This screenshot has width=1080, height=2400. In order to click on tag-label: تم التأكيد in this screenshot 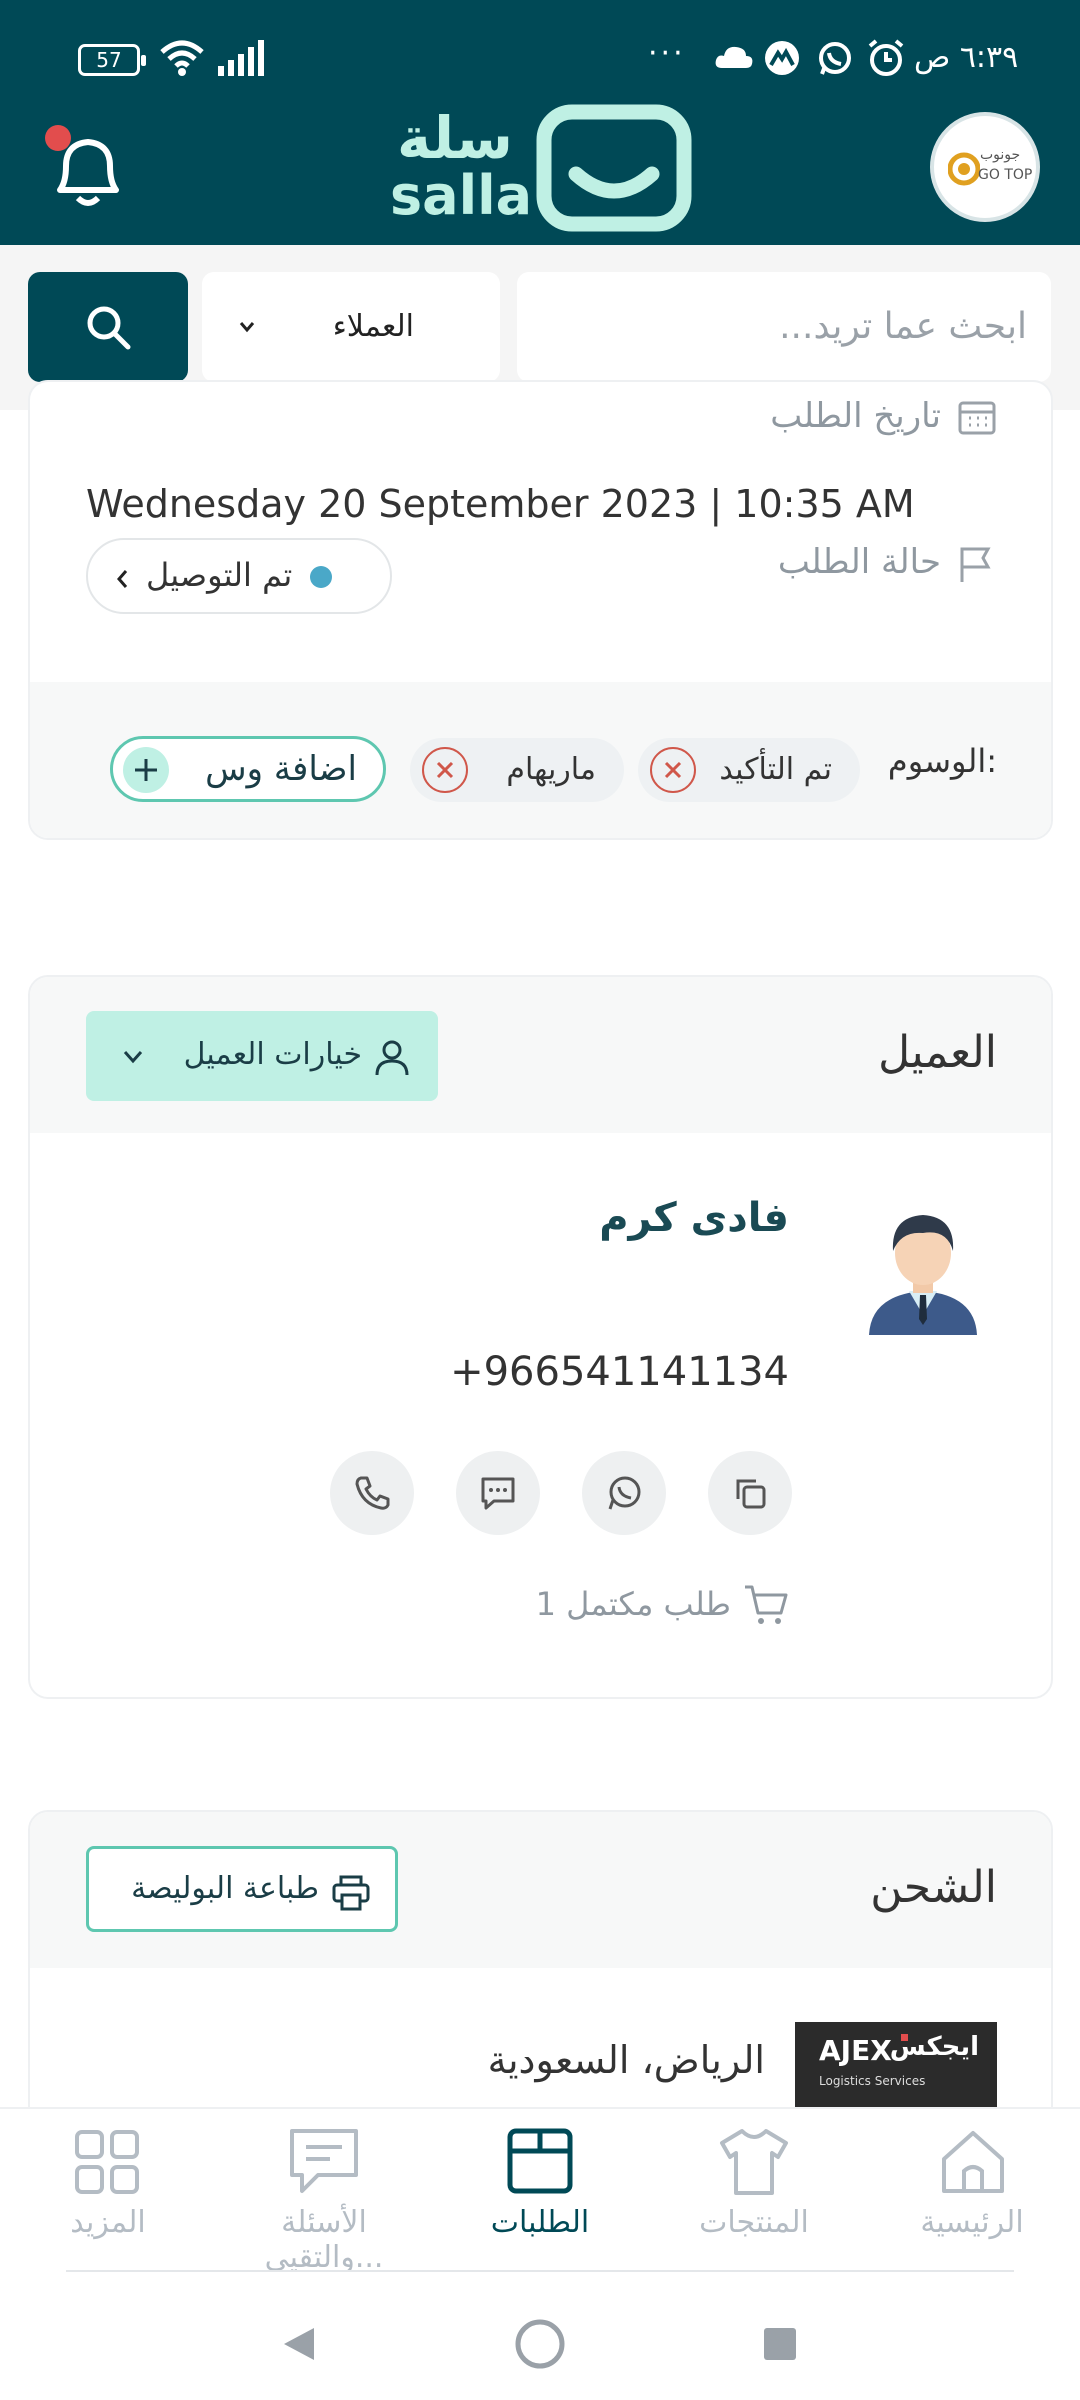, I will do `click(775, 769)`.